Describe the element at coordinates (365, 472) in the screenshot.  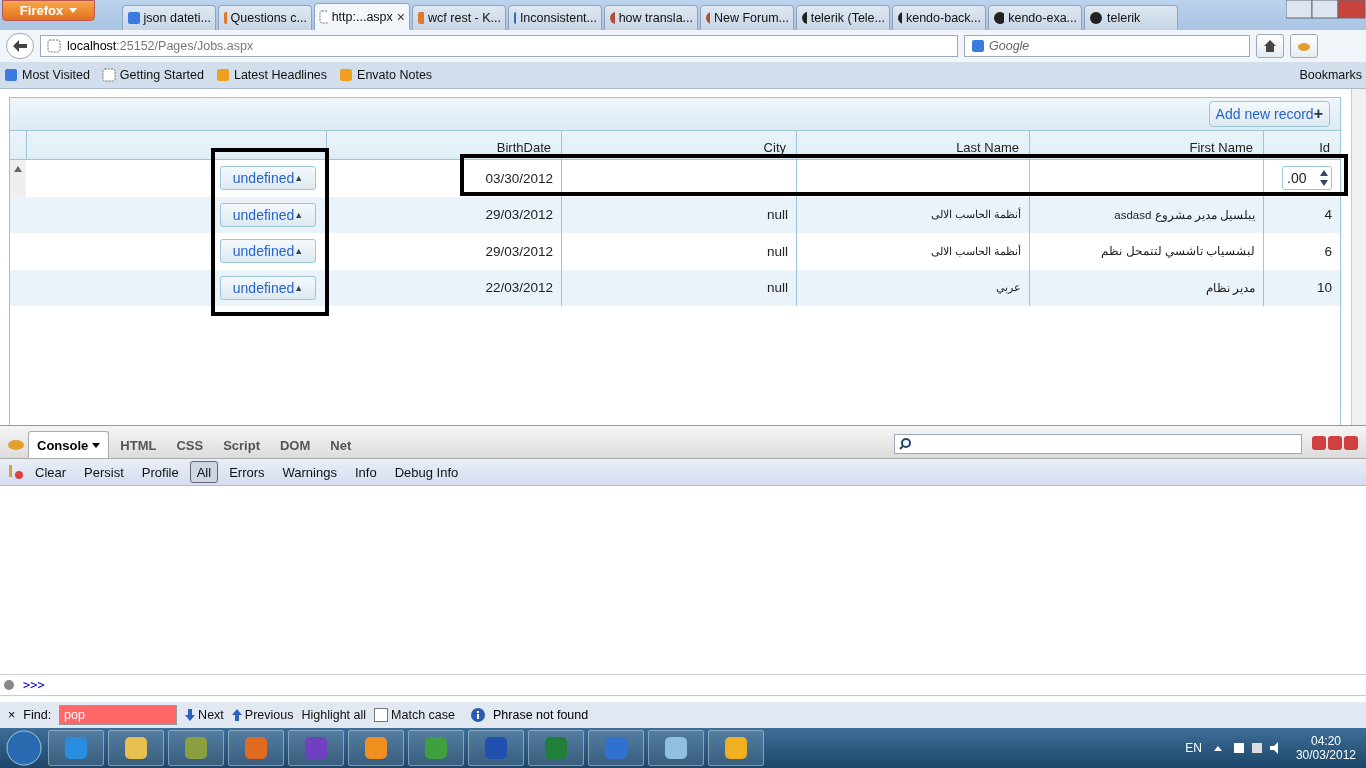
I see `filter-button: Info` at that location.